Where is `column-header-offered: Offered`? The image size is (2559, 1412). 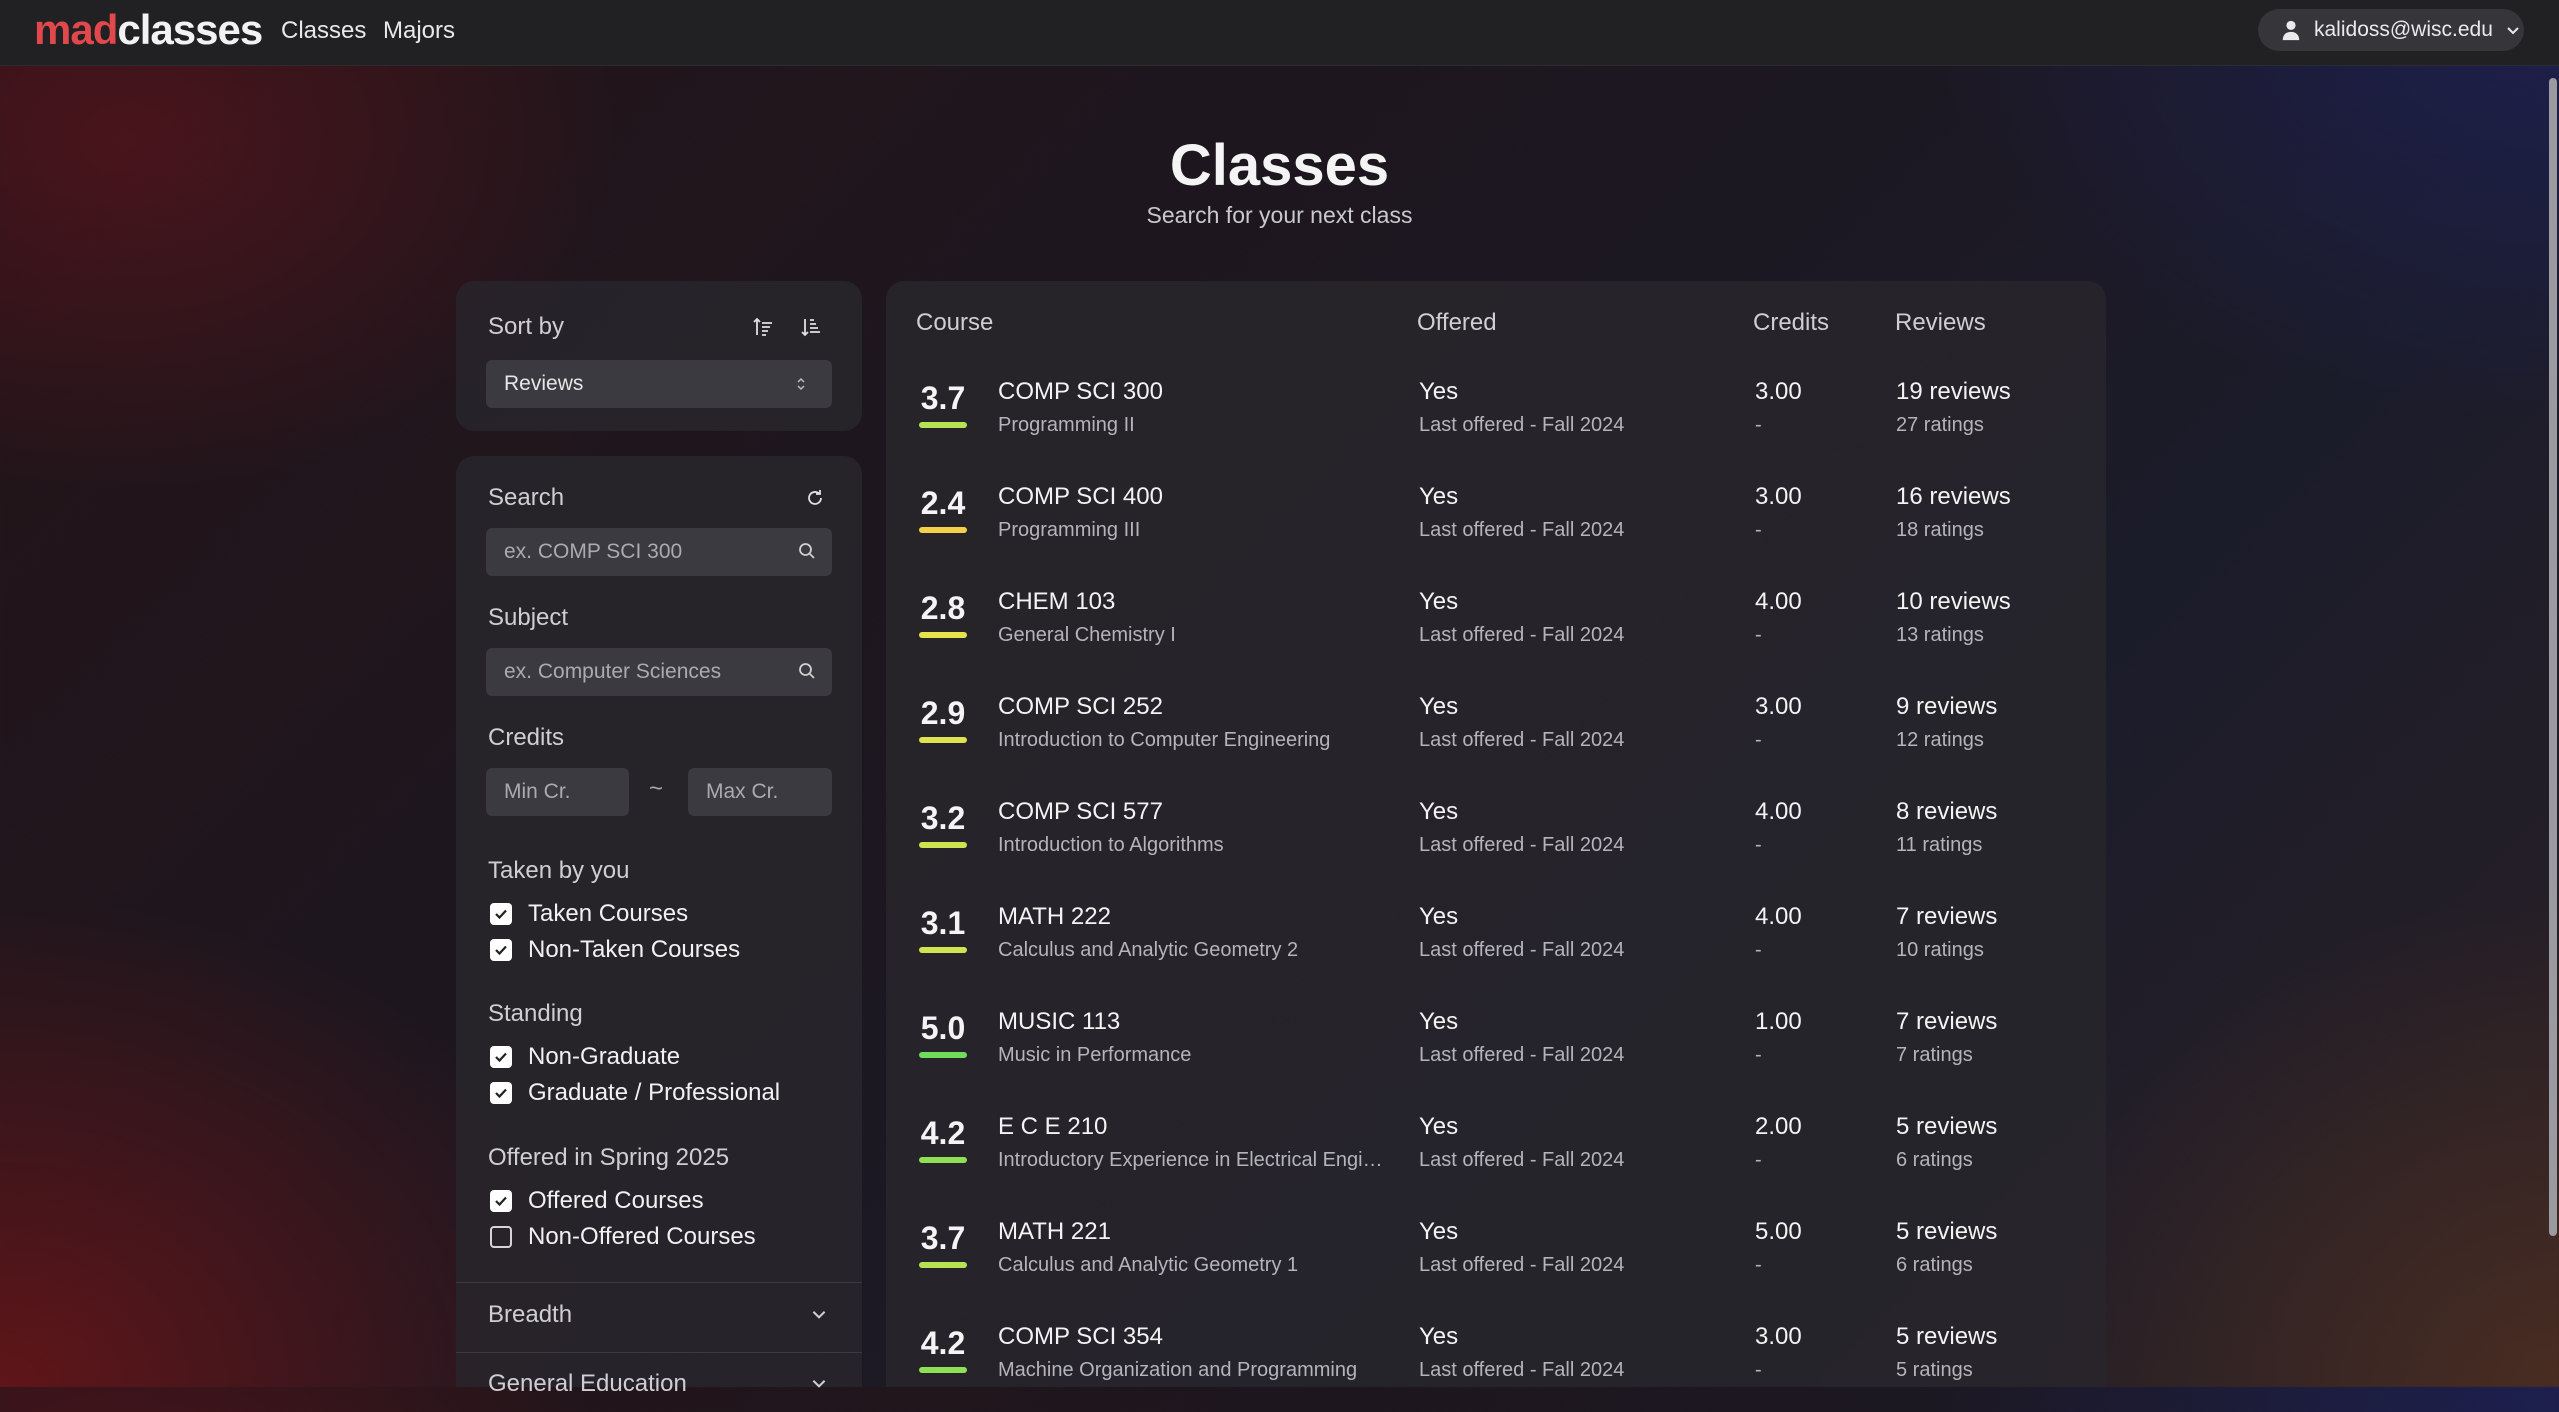
column-header-offered: Offered is located at coordinates (1457, 322).